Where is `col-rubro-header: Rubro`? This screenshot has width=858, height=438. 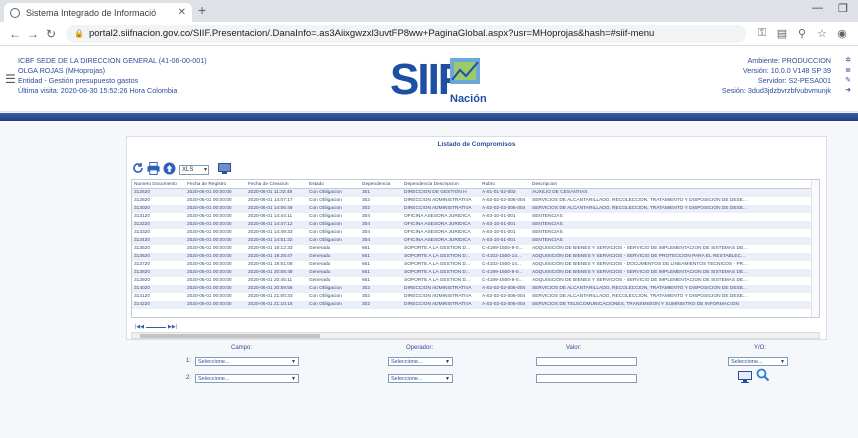 col-rubro-header: Rubro is located at coordinates (505, 184).